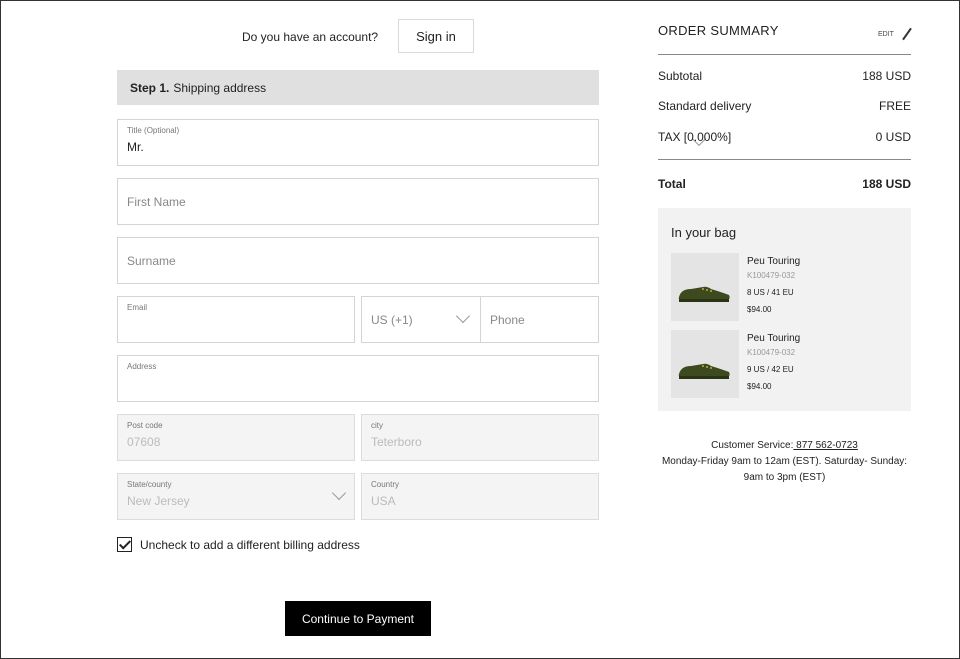 The height and width of the screenshot is (659, 960). I want to click on summary-row-value: 188 USD, so click(886, 76).